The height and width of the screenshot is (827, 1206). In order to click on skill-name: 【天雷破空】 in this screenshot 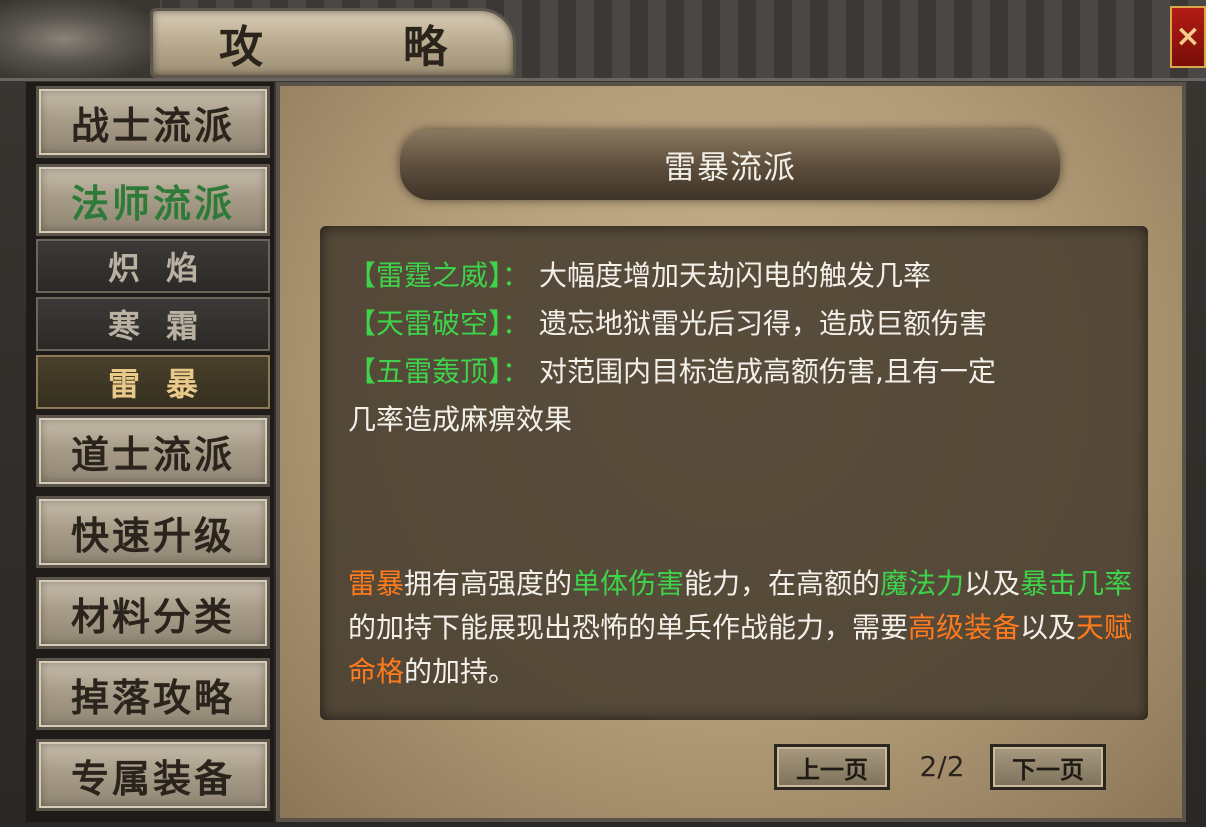, I will do `click(425, 323)`.